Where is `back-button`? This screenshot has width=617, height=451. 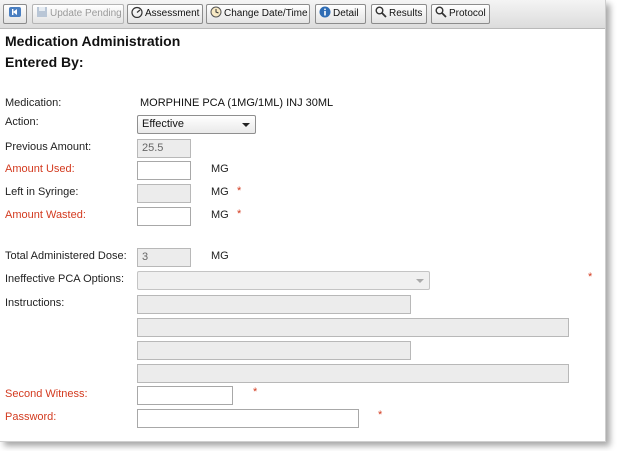
back-button is located at coordinates (15, 14).